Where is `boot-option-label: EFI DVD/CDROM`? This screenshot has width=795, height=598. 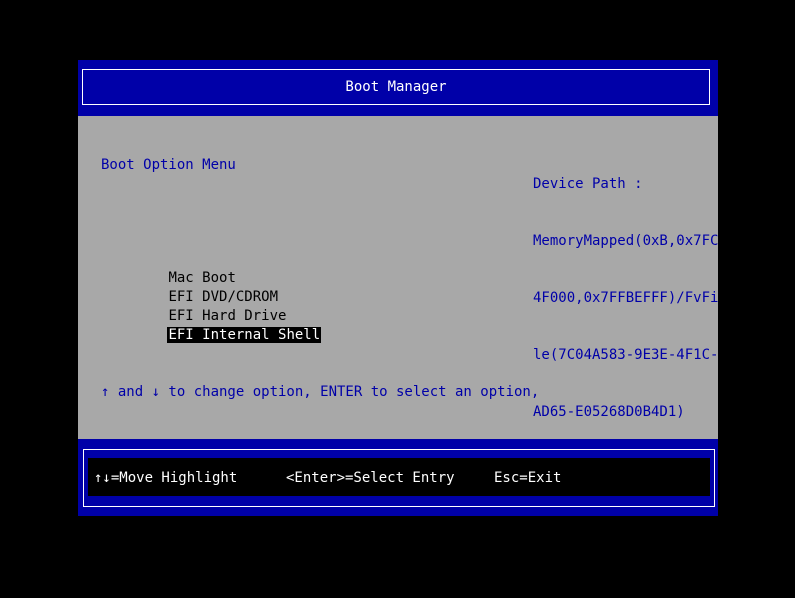 boot-option-label: EFI DVD/CDROM is located at coordinates (223, 297).